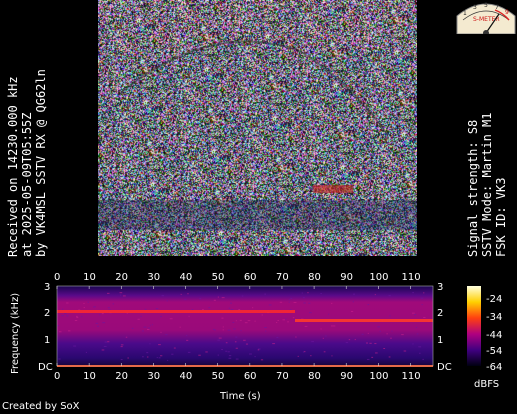 The image size is (517, 414). Describe the element at coordinates (15, 333) in the screenshot. I see `y-axis-label: Frequency (kHz)` at that location.